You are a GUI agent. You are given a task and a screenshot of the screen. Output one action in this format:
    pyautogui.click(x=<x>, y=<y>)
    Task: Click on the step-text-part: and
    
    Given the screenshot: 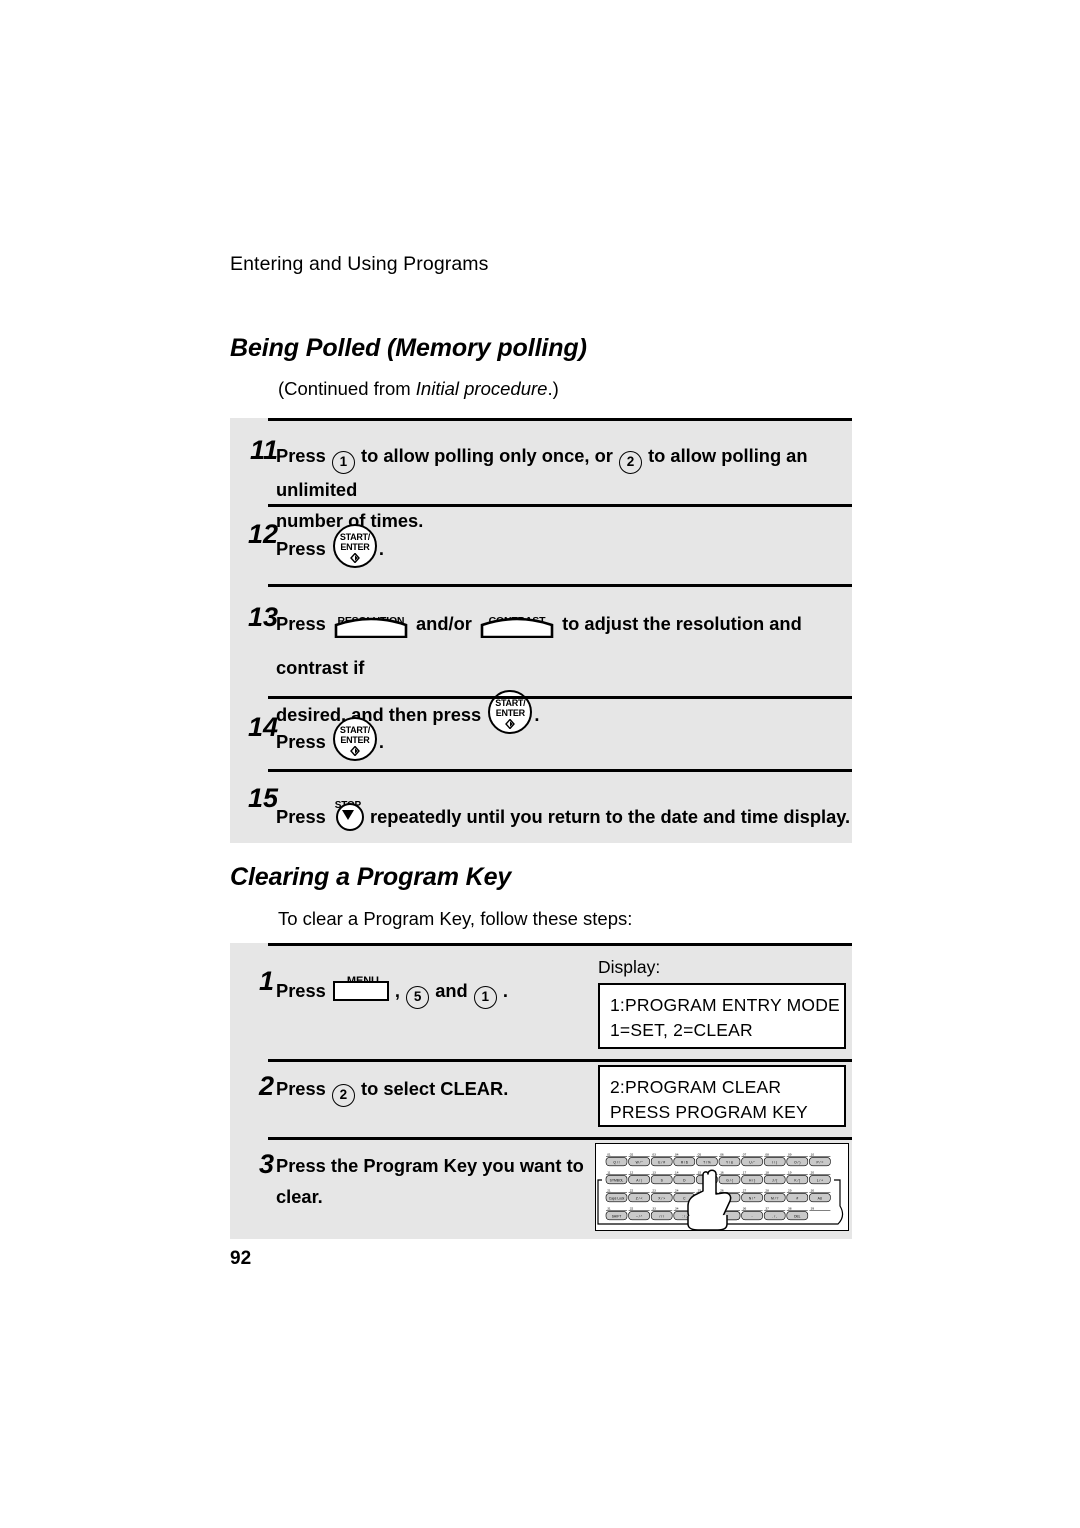 What is the action you would take?
    pyautogui.click(x=451, y=990)
    